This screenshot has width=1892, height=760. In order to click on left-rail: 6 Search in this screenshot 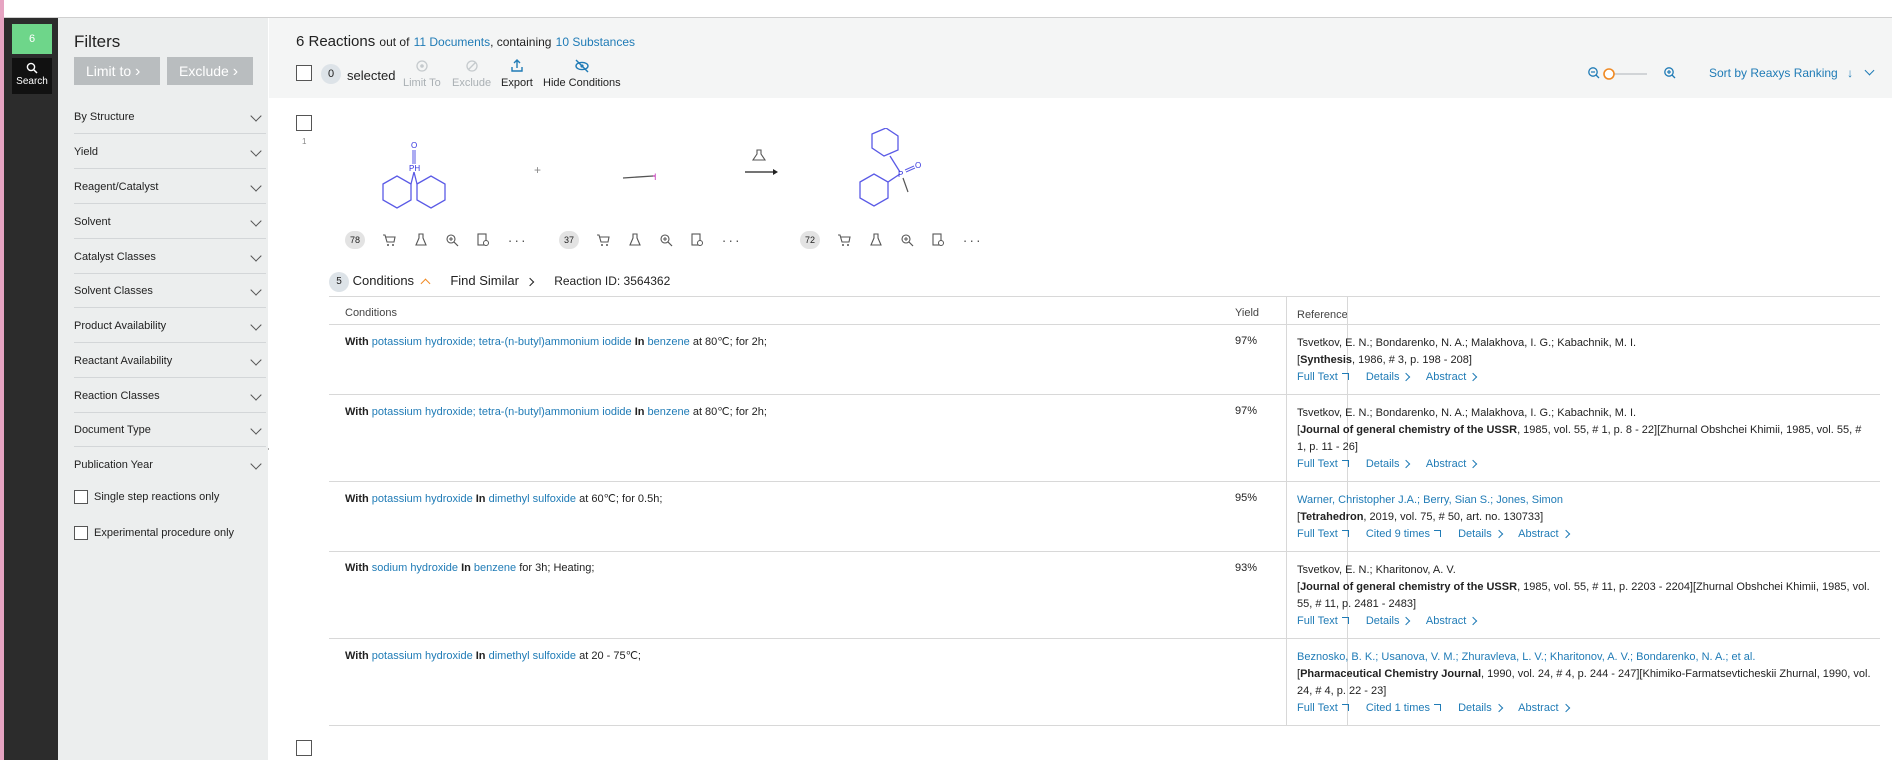, I will do `click(31, 389)`.